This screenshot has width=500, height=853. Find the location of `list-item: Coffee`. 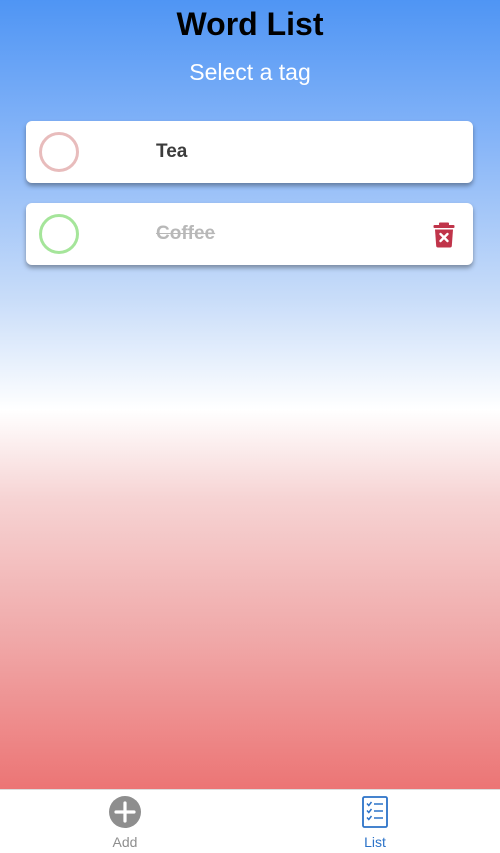

list-item: Coffee is located at coordinates (249, 234).